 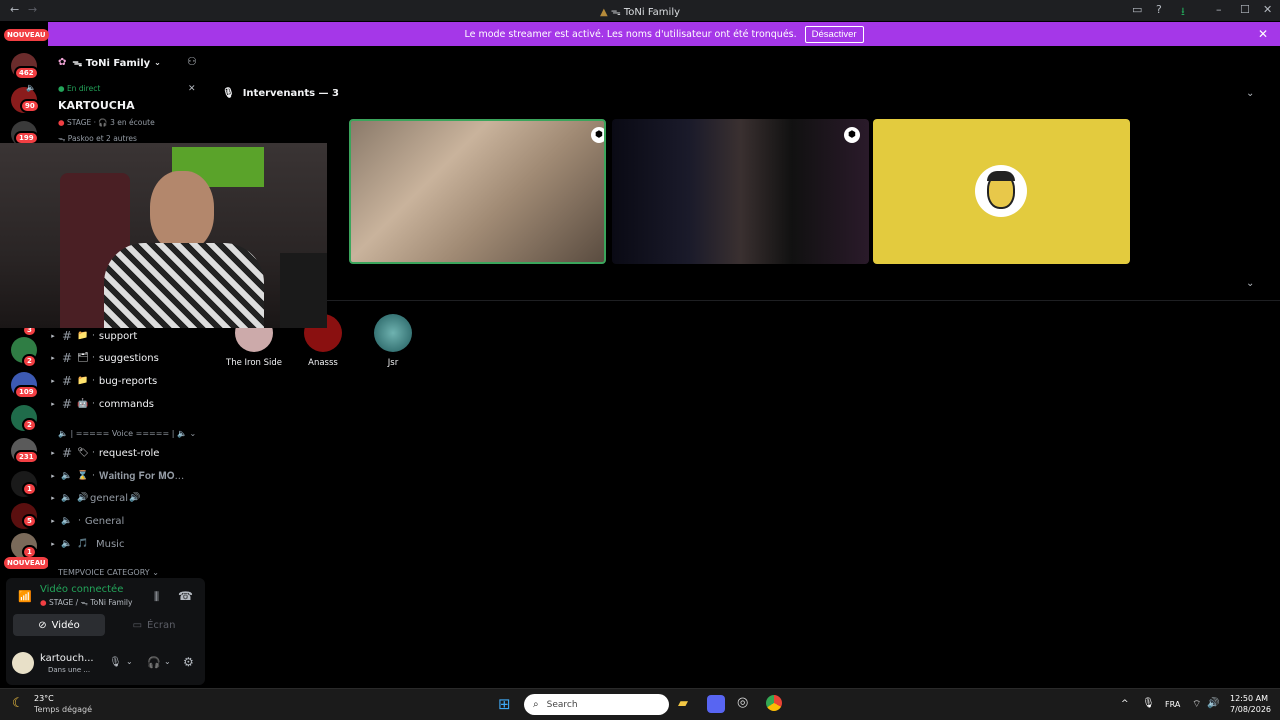 I want to click on voice-channel-general: ▸ 🔈 🔊 general 🔊, so click(x=128, y=498).